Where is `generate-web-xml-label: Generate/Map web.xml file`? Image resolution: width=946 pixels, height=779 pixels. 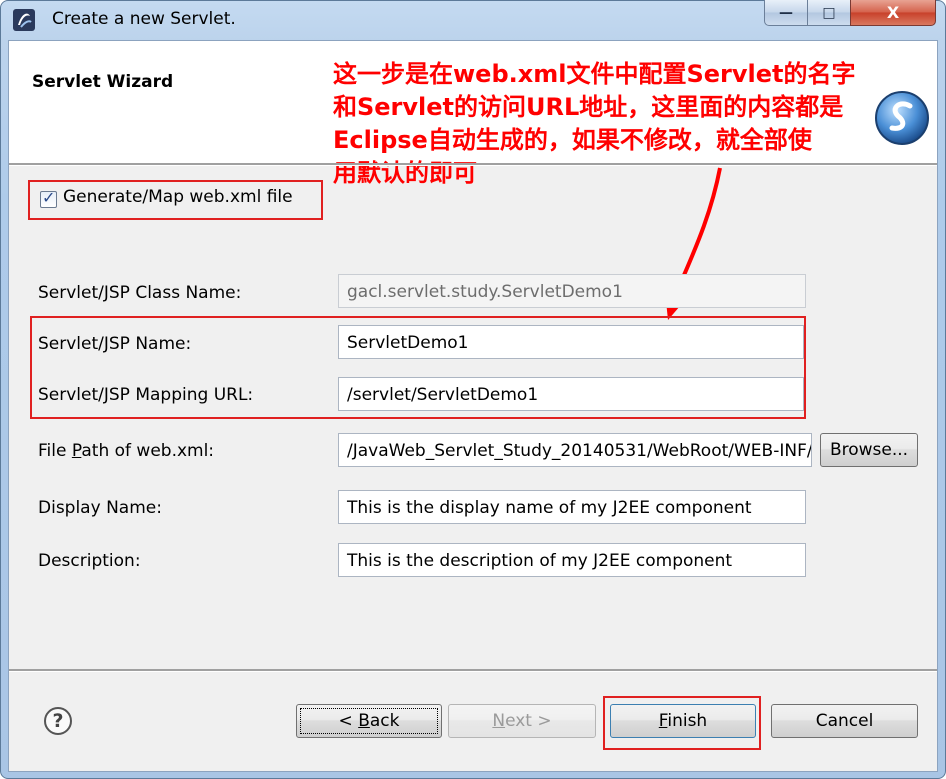 generate-web-xml-label: Generate/Map web.xml file is located at coordinates (178, 197).